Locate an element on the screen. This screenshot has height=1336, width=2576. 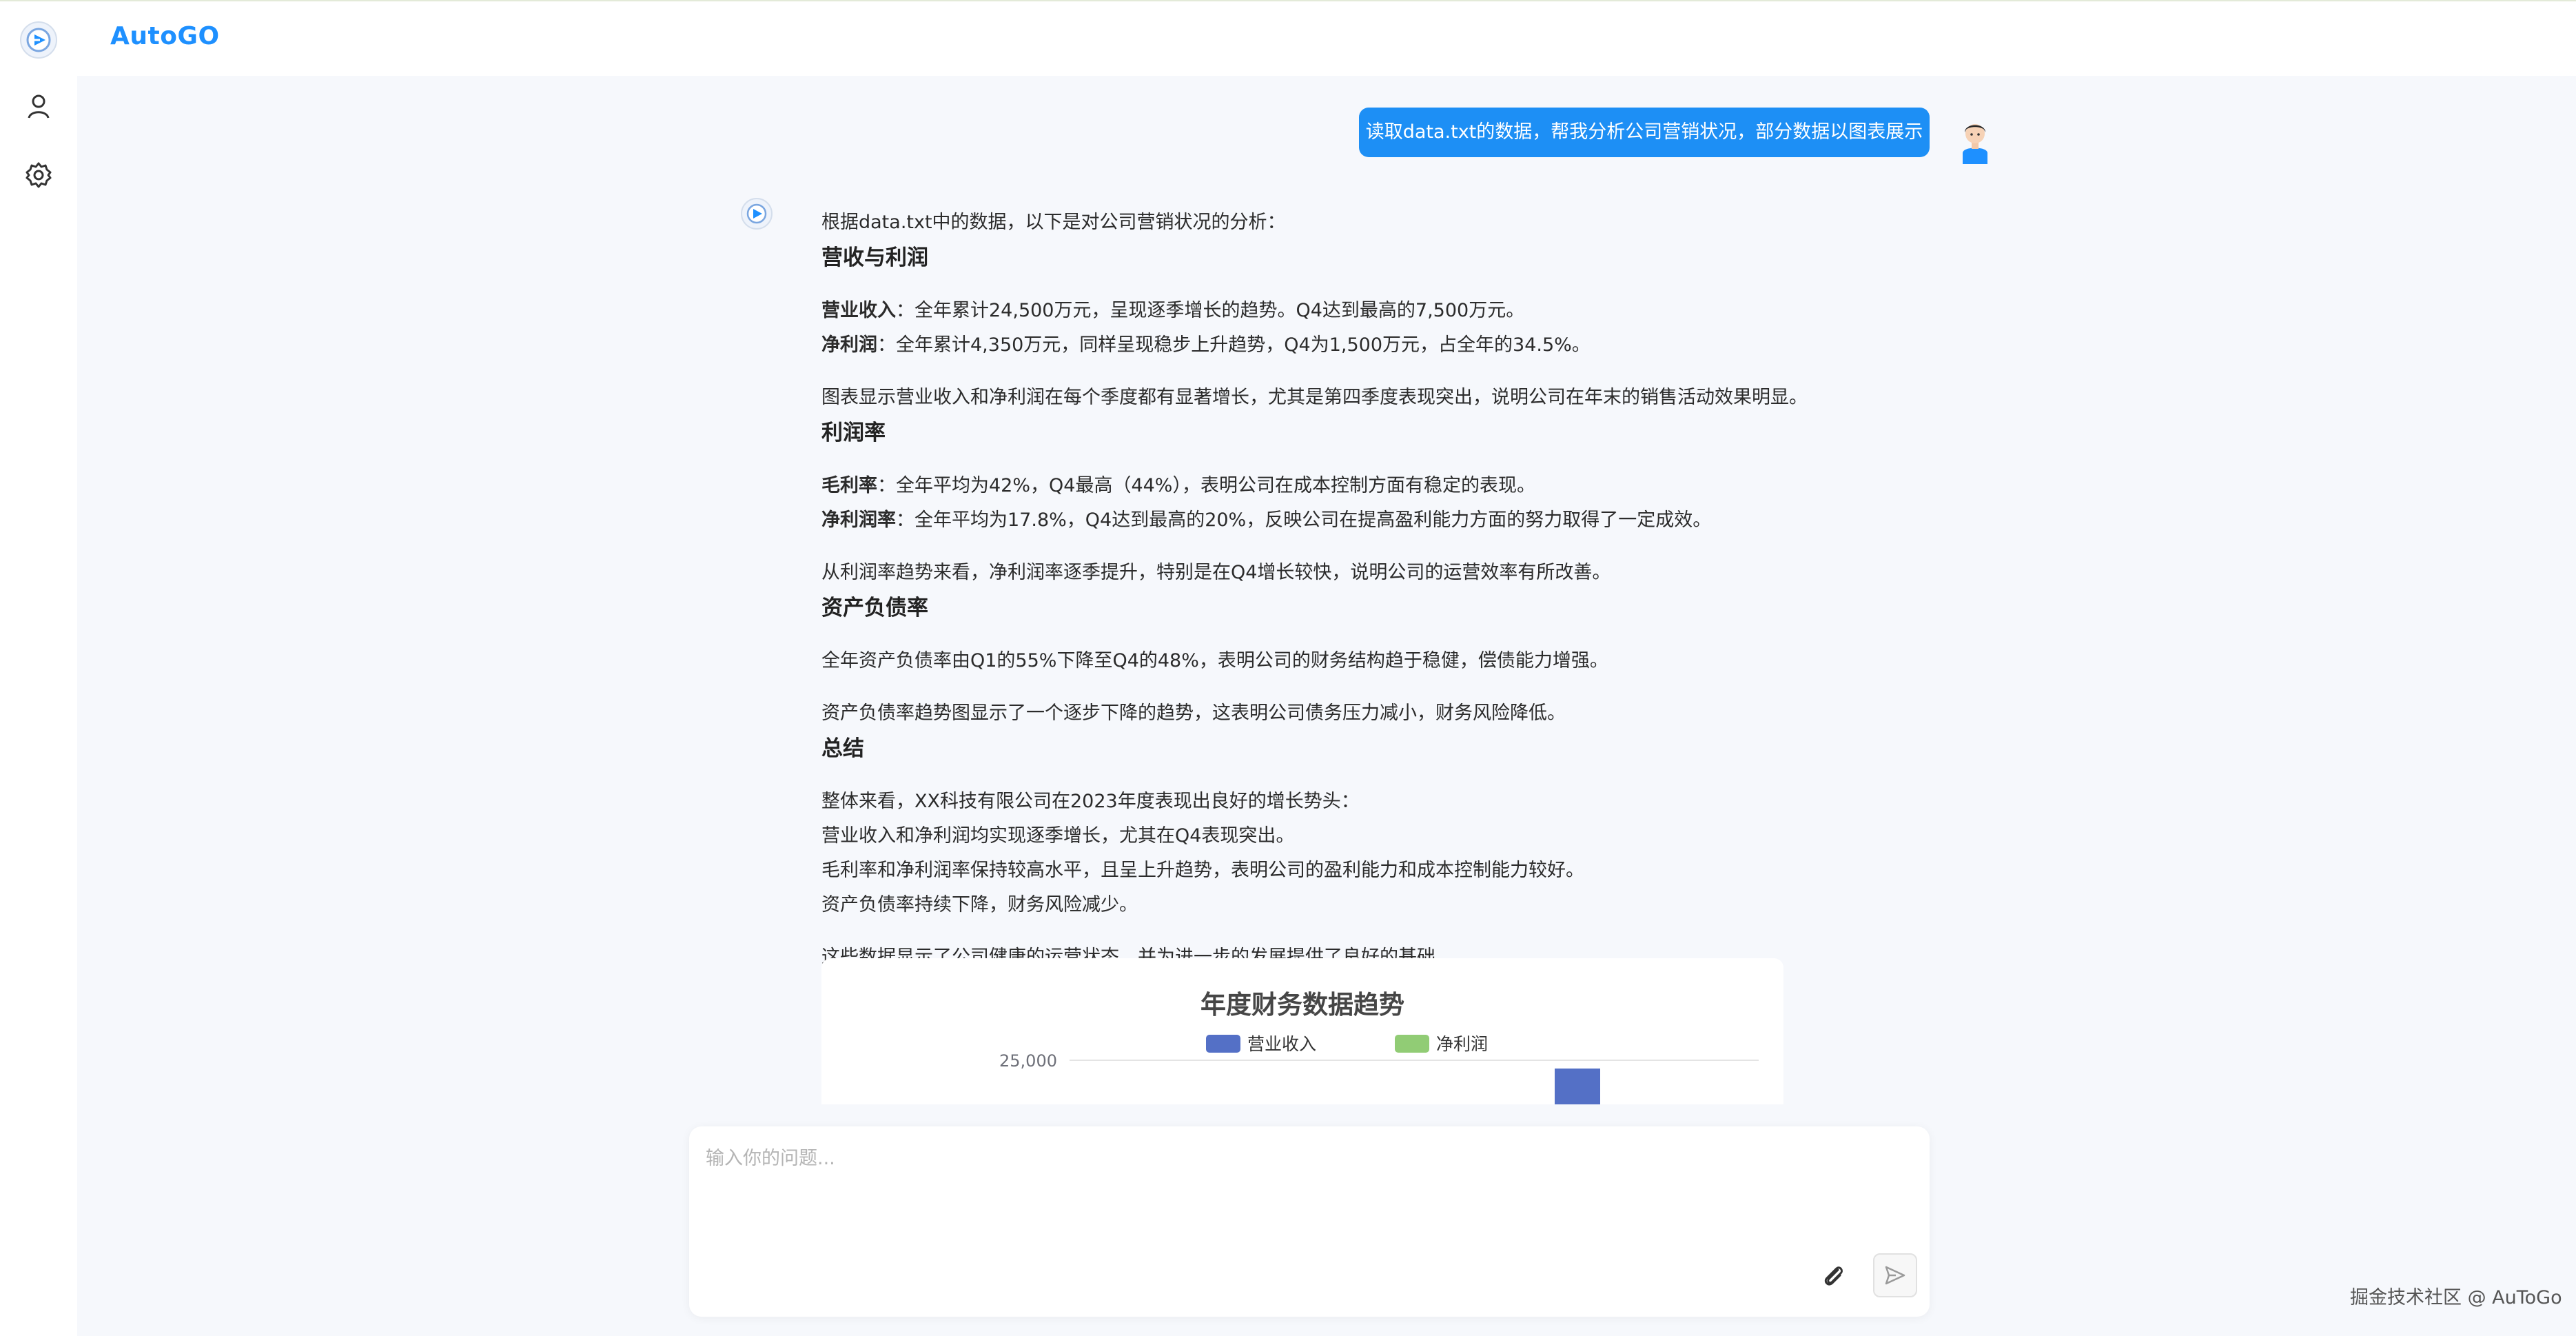
section-note: 资产负债率趋势图显示了一个逐步下降的趋势，这表明公司债务压力减小，财务风险降低。 is located at coordinates (1193, 713).